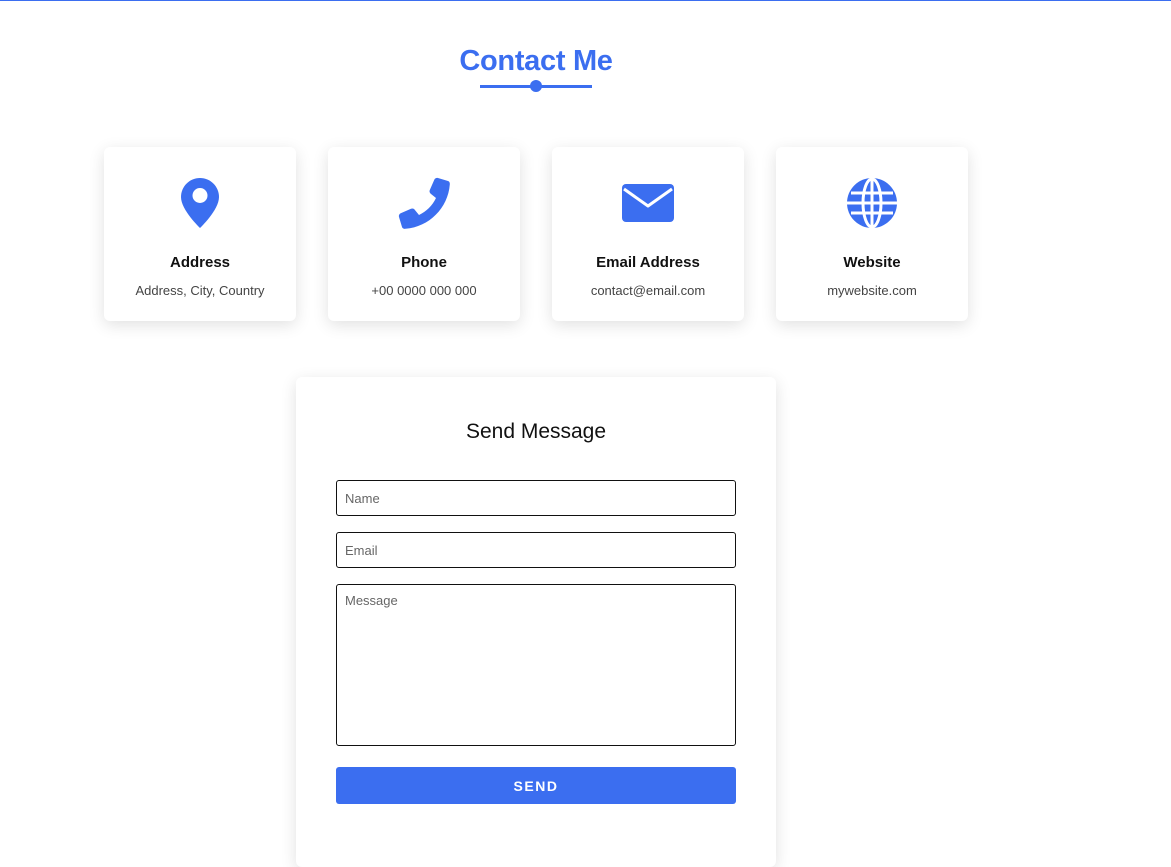 The height and width of the screenshot is (867, 1171). What do you see at coordinates (585, 0) in the screenshot?
I see `top-rule` at bounding box center [585, 0].